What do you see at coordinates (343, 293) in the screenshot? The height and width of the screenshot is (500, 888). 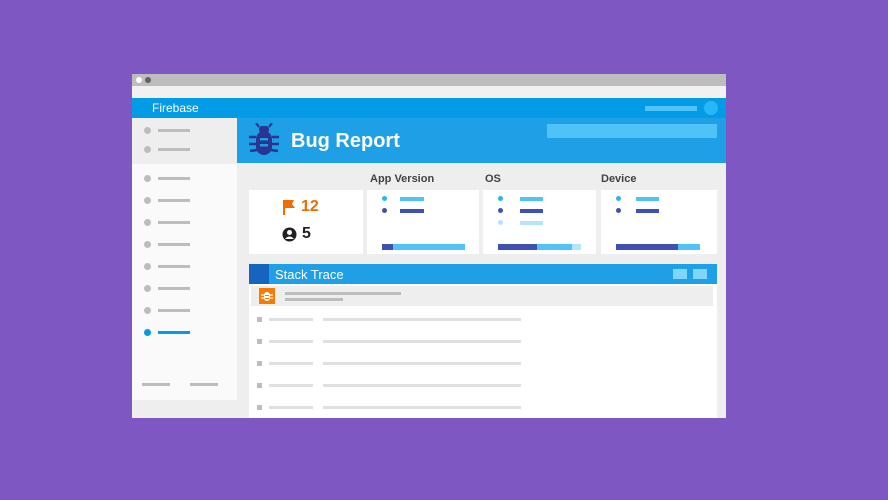 I see `stack-trace-text-placeholder` at bounding box center [343, 293].